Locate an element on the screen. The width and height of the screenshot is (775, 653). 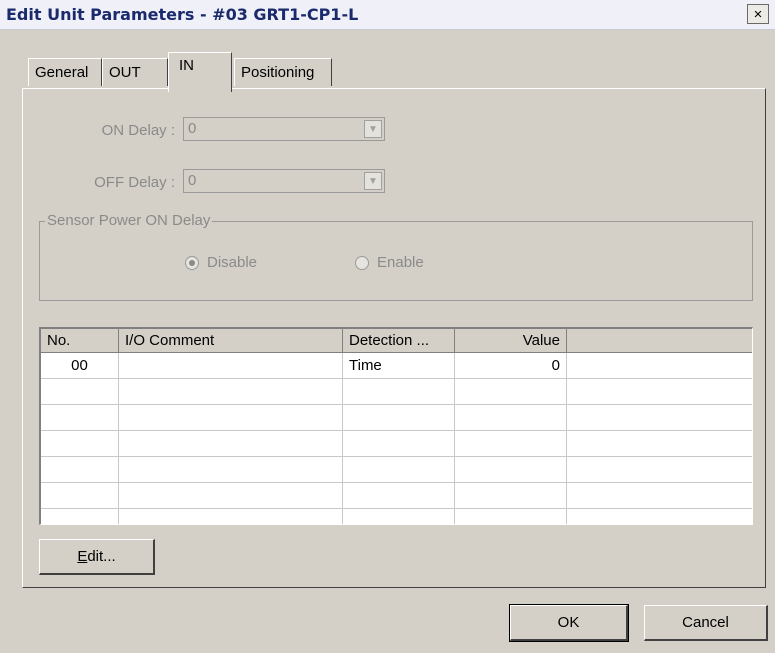
column-header-blank is located at coordinates (659, 341).